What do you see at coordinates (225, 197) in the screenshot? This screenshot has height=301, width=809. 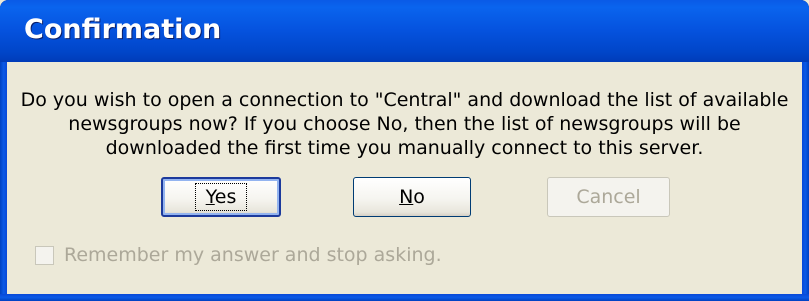 I see `yes-label-rest: es` at bounding box center [225, 197].